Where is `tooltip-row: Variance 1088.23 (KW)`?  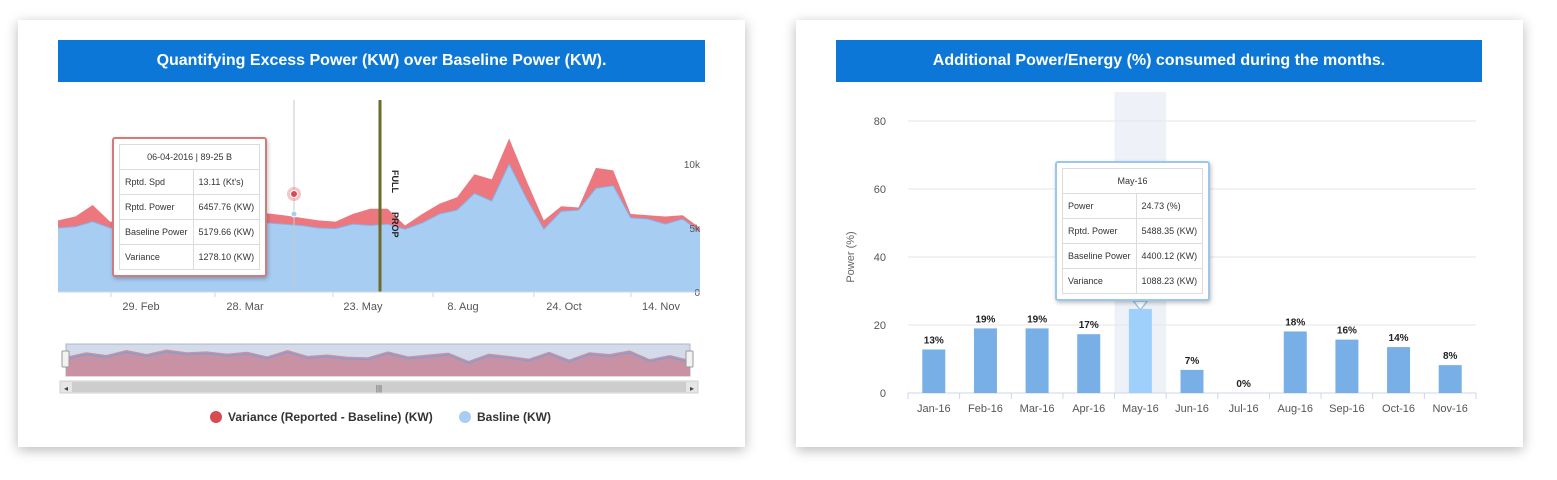
tooltip-row: Variance 1088.23 (KW) is located at coordinates (1133, 281).